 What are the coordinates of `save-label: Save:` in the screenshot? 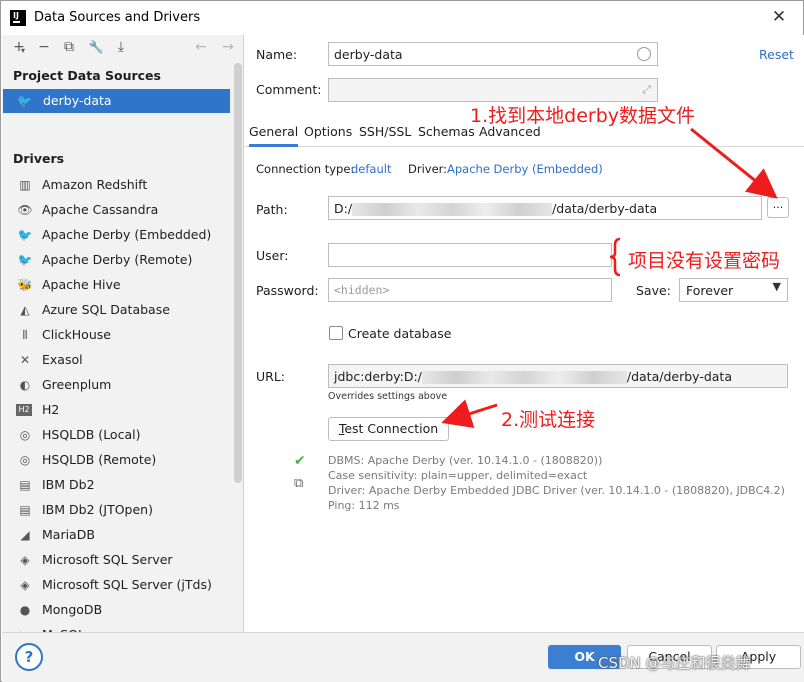 It's located at (653, 290).